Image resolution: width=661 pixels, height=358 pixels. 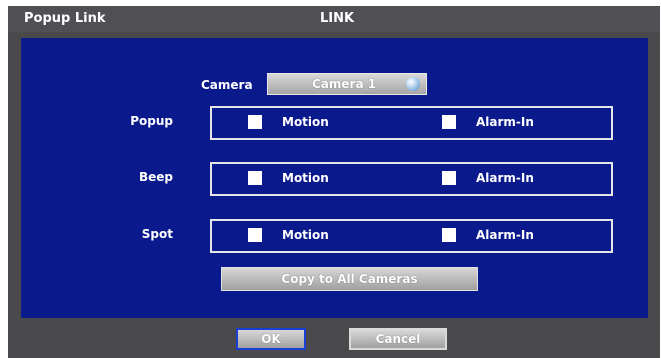 I want to click on copy-to-all-cameras-button: Copy to All Cameras, so click(x=349, y=279).